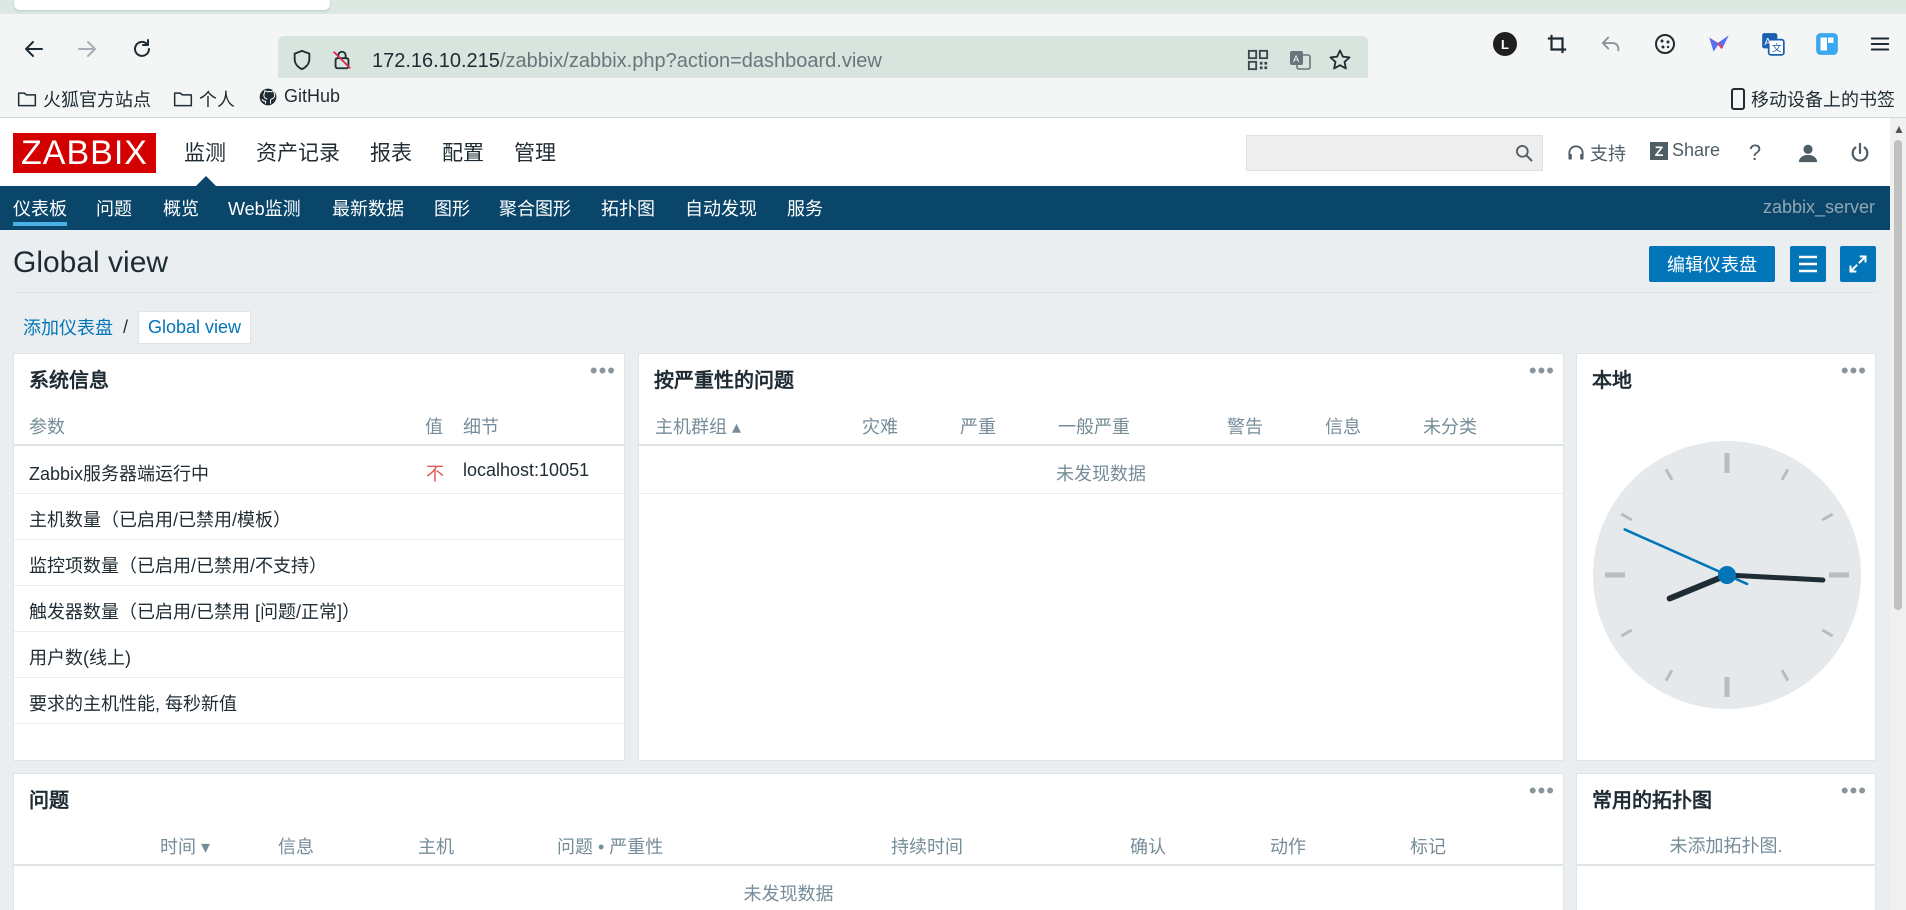 The height and width of the screenshot is (910, 1906). I want to click on bookmark-github: GitHub, so click(299, 96).